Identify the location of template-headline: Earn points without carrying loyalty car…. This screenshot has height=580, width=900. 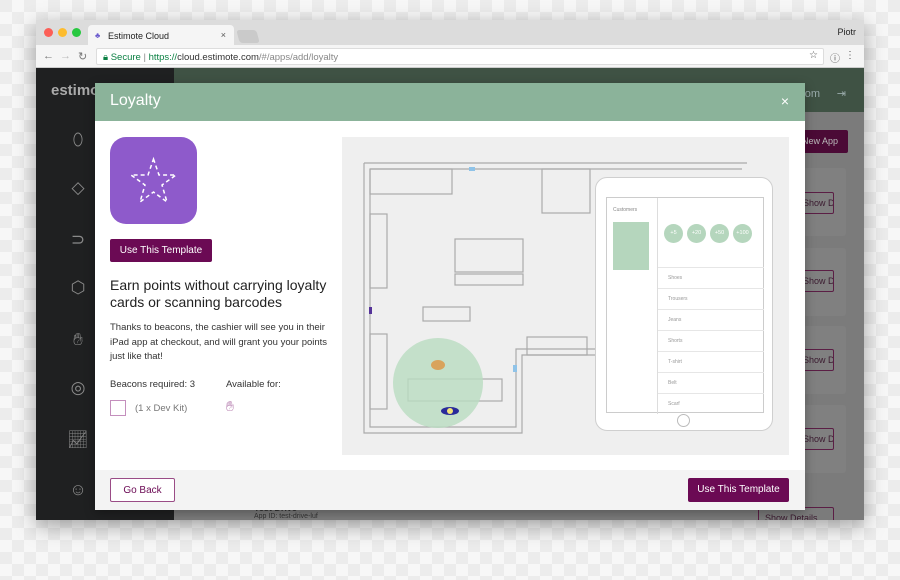
(218, 293).